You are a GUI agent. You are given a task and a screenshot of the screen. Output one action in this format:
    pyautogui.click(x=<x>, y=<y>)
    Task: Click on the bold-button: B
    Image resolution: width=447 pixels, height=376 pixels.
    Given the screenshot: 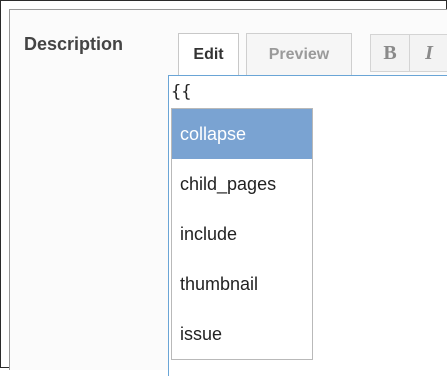 What is the action you would take?
    pyautogui.click(x=390, y=53)
    